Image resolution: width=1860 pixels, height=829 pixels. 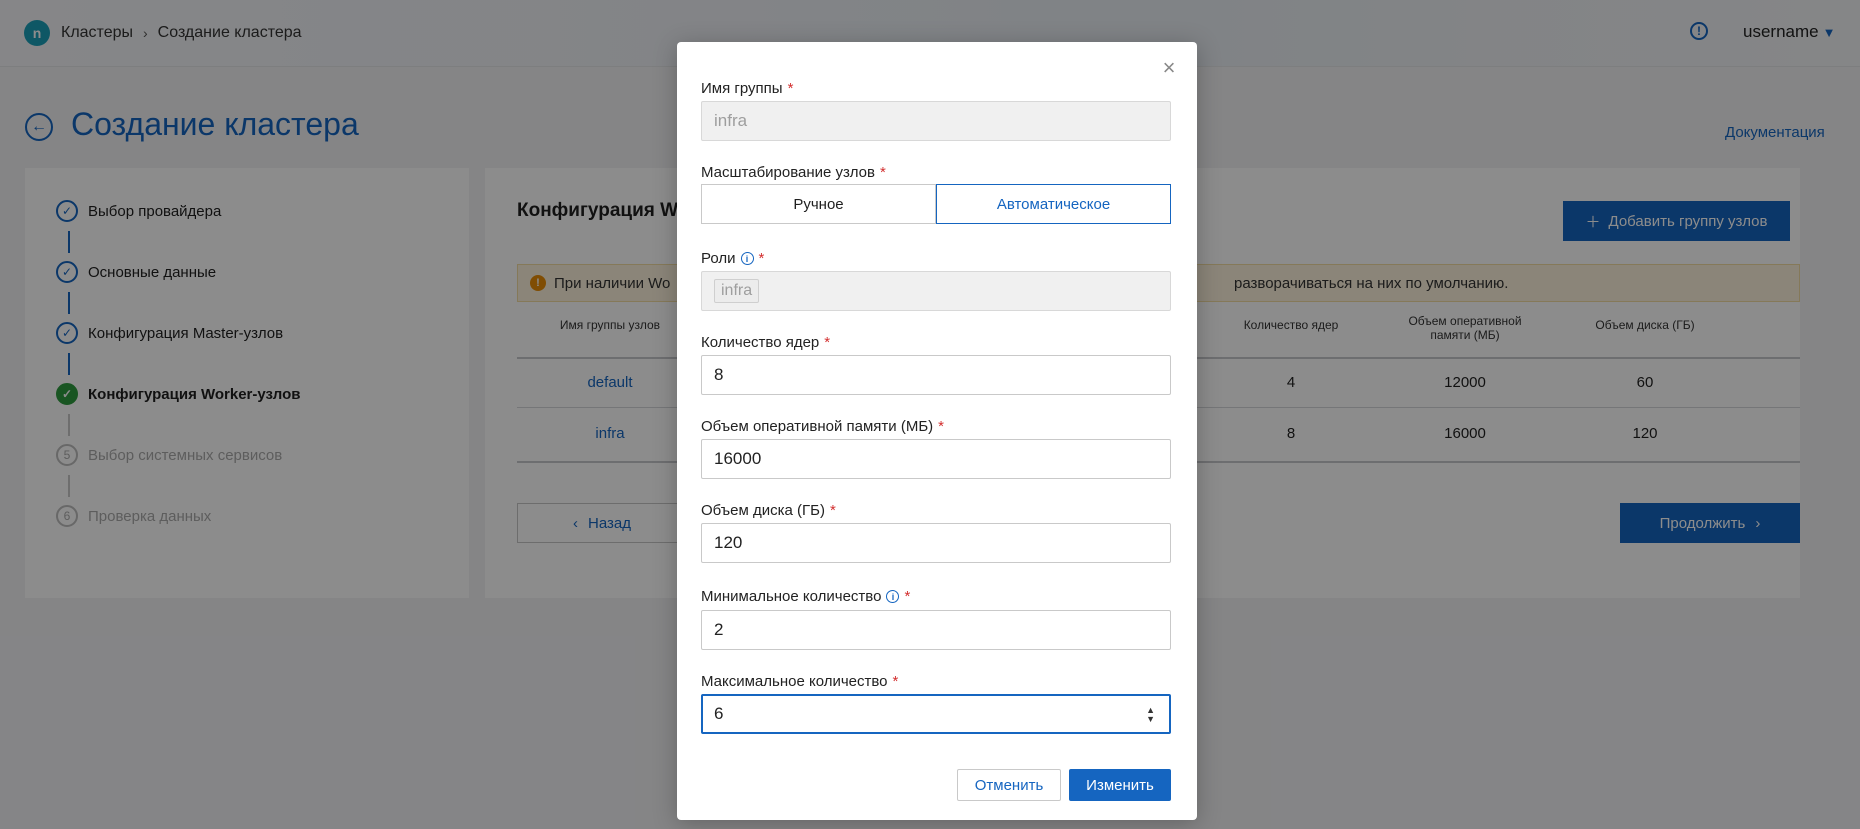 I want to click on ram-input: 16000, so click(x=936, y=459).